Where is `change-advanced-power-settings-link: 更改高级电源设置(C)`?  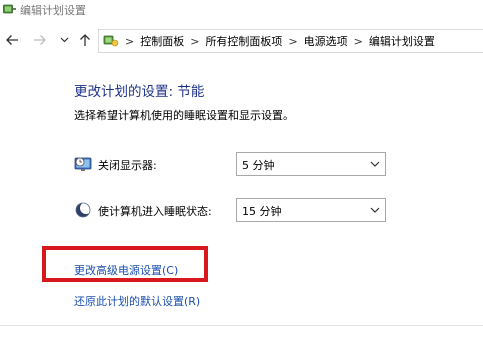 change-advanced-power-settings-link: 更改高级电源设置(C) is located at coordinates (126, 270).